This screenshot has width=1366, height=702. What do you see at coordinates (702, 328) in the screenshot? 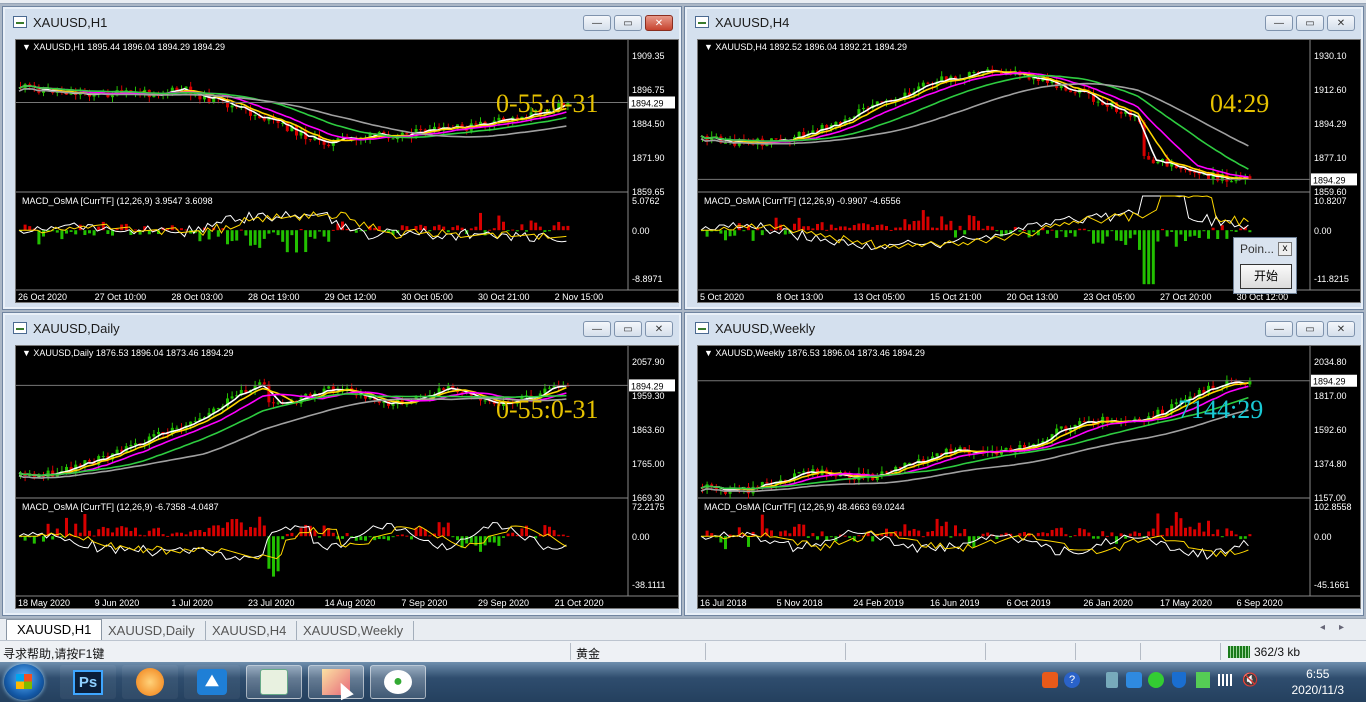
I see `chart-window-icon` at bounding box center [702, 328].